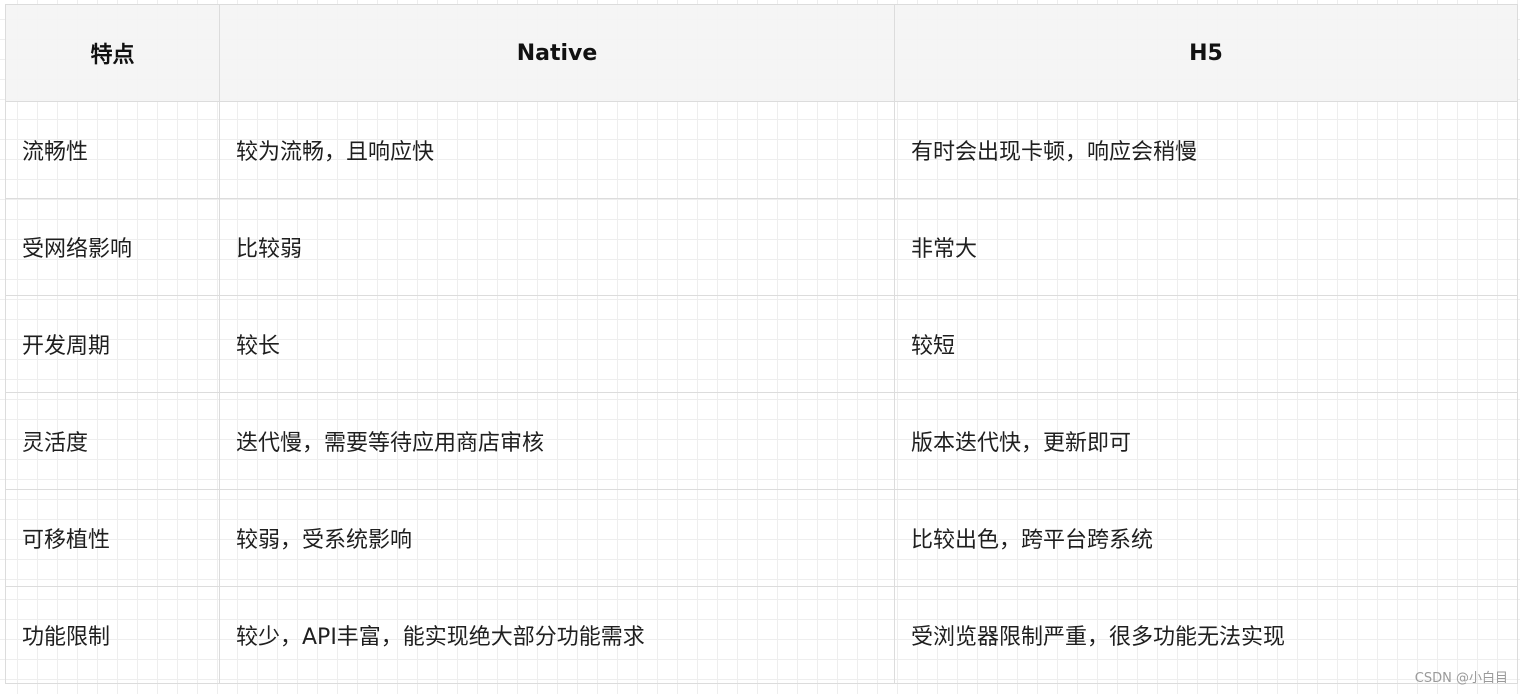 The height and width of the screenshot is (694, 1520). I want to click on row-h5-cell: 有时会出现卡顿，响应会稍慢, so click(1206, 150).